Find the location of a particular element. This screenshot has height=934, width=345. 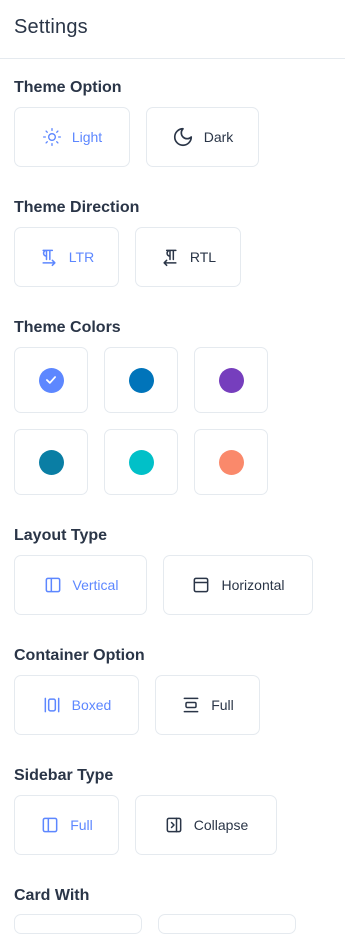

sidebar-full-icon is located at coordinates (50, 825).